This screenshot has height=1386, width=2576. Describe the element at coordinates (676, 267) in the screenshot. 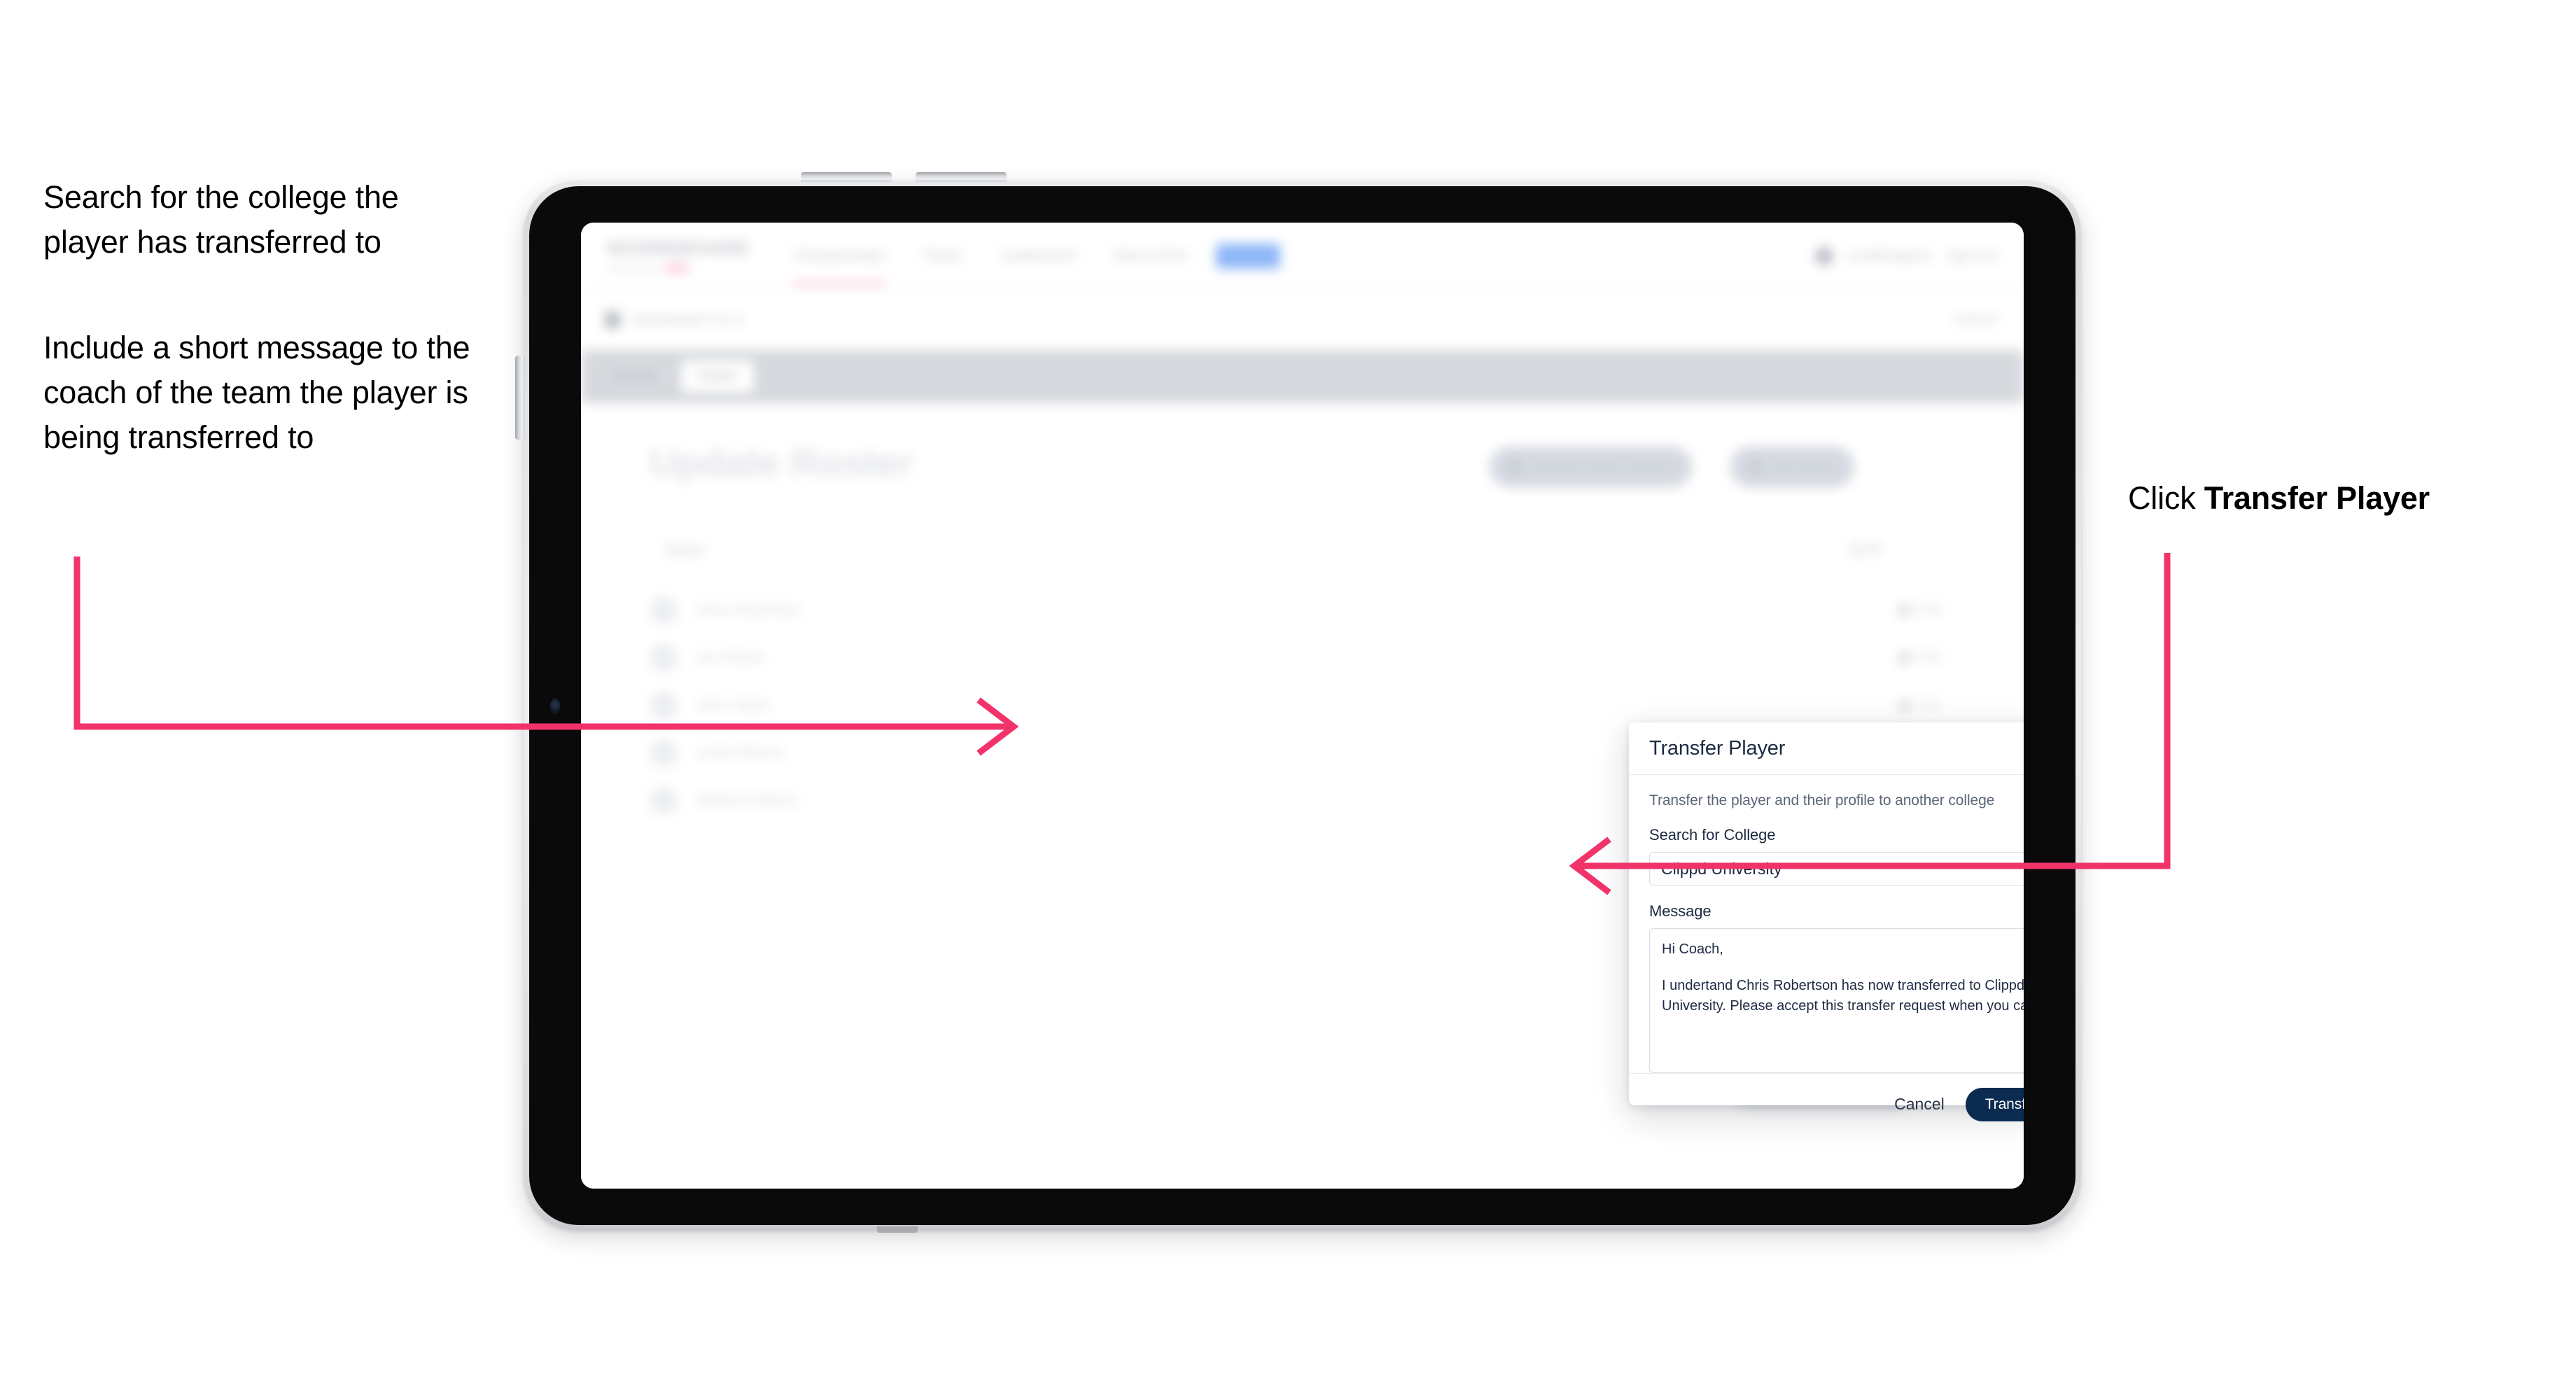

I see `brand-clippd-mark` at that location.